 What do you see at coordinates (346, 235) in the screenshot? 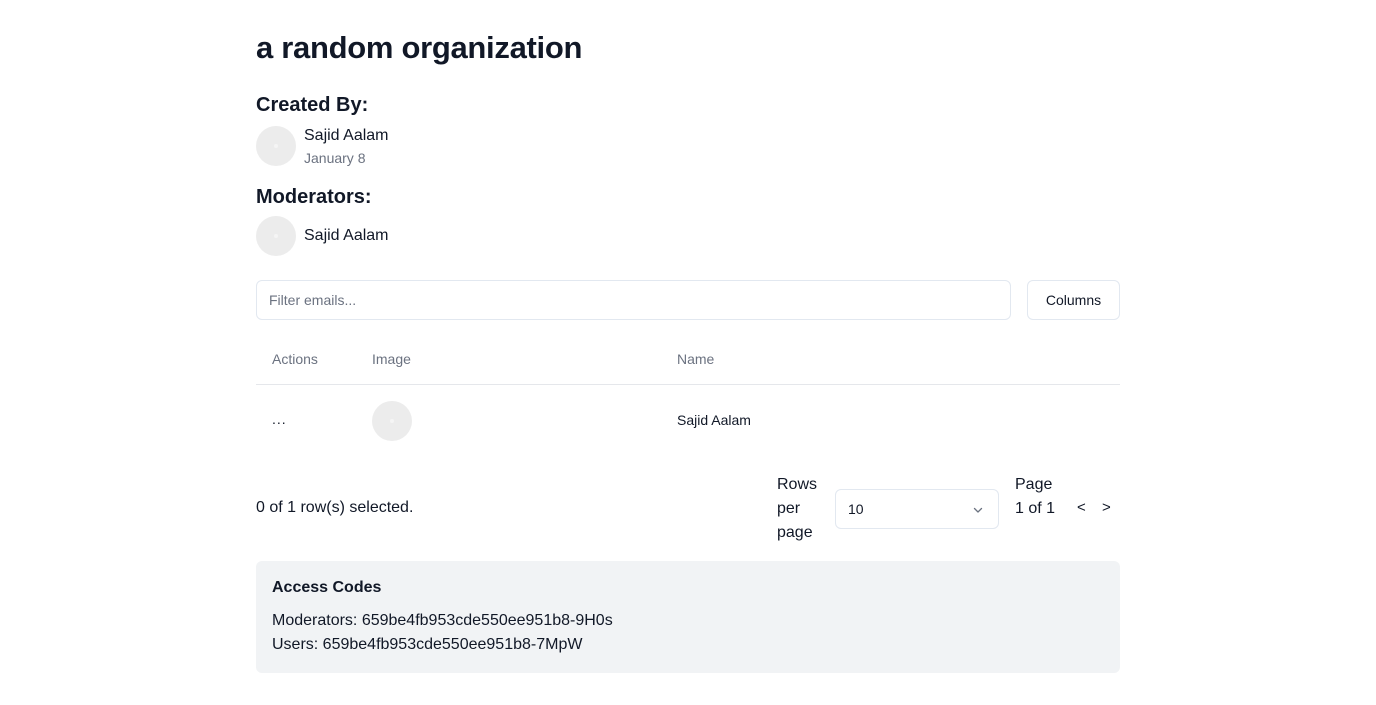
I see `moderator-name: Sajid Aalam` at bounding box center [346, 235].